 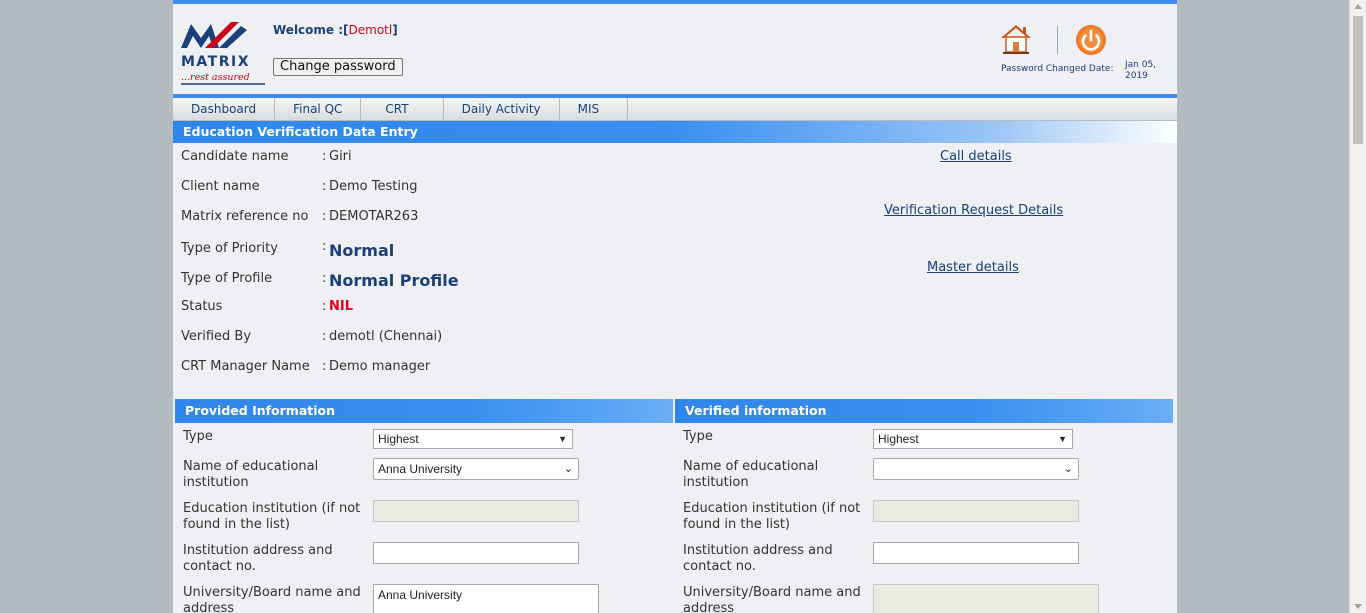 What do you see at coordinates (973, 439) in the screenshot?
I see `verified-type-select: Highest ▼` at bounding box center [973, 439].